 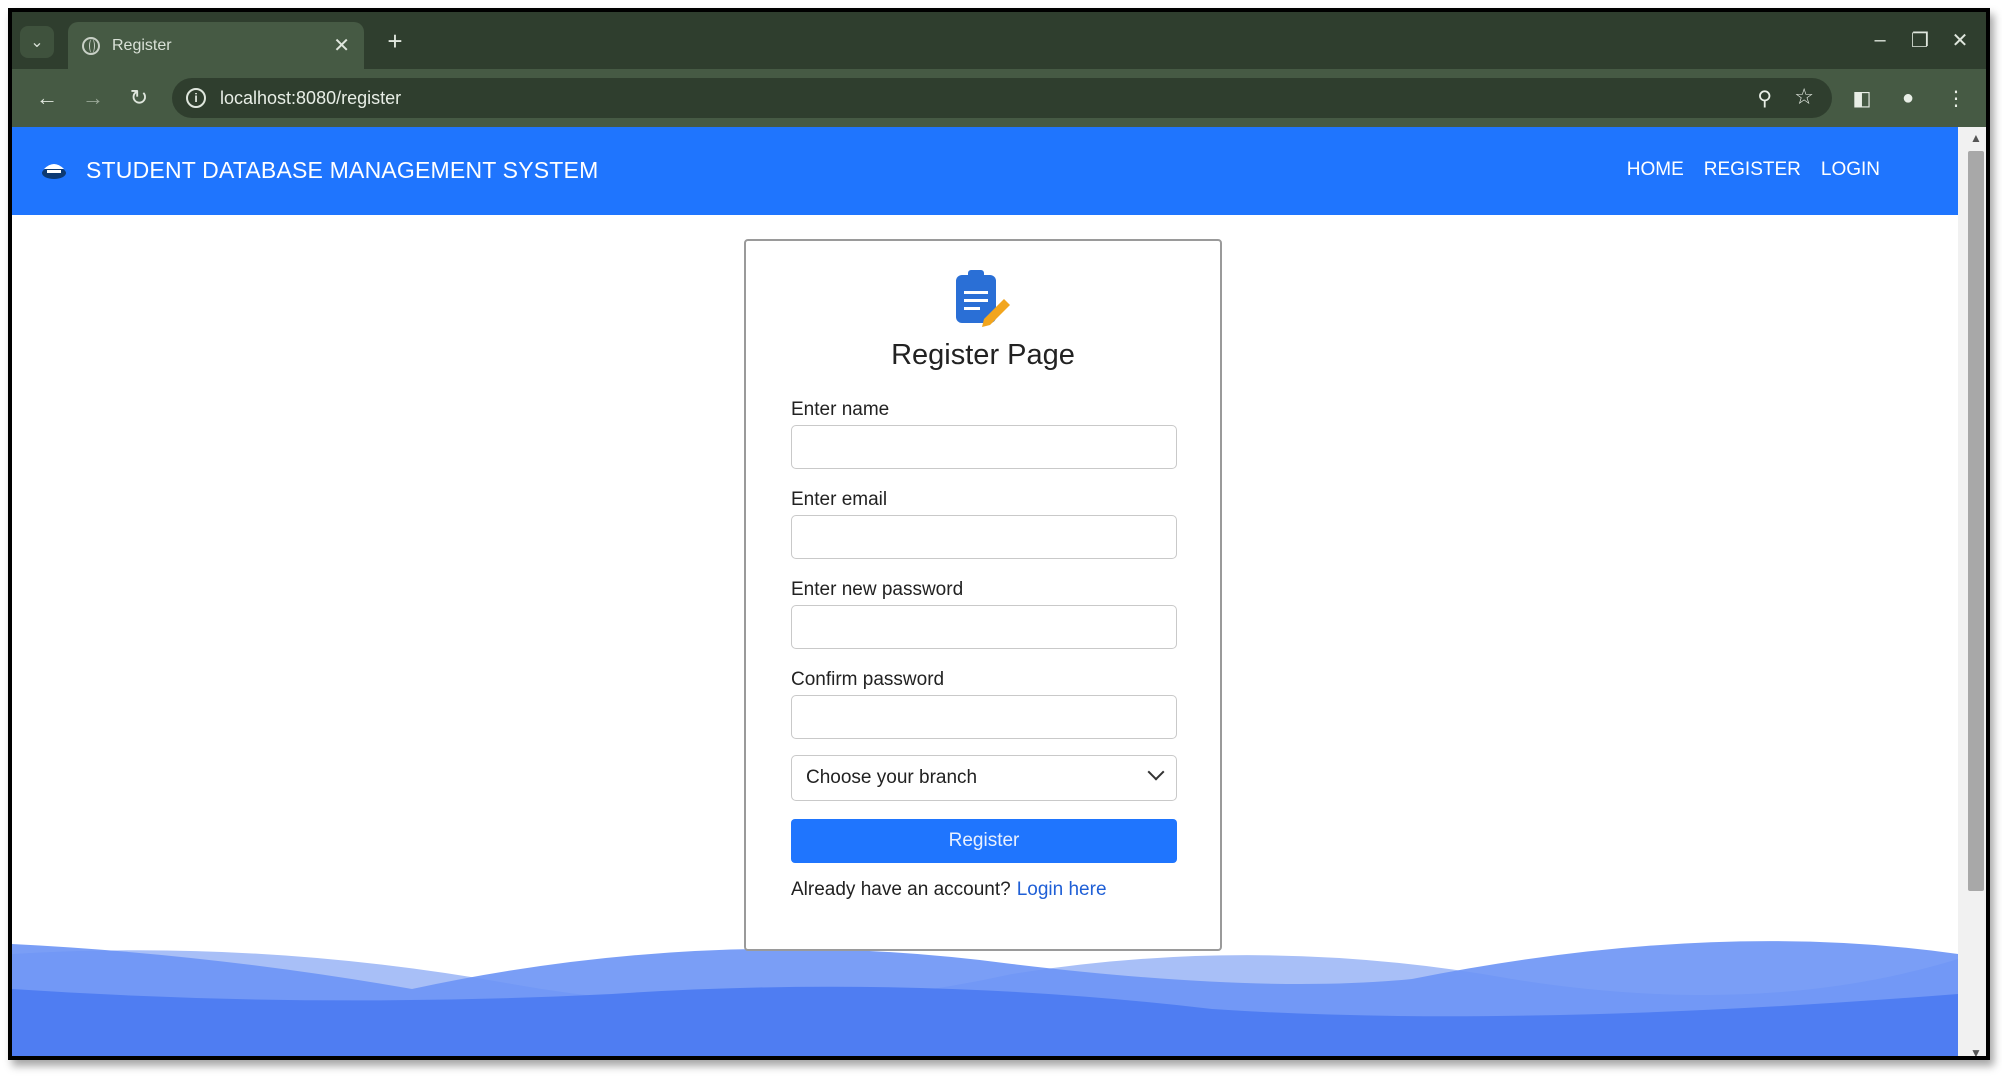 I want to click on new-tab-icon: +, so click(x=395, y=41).